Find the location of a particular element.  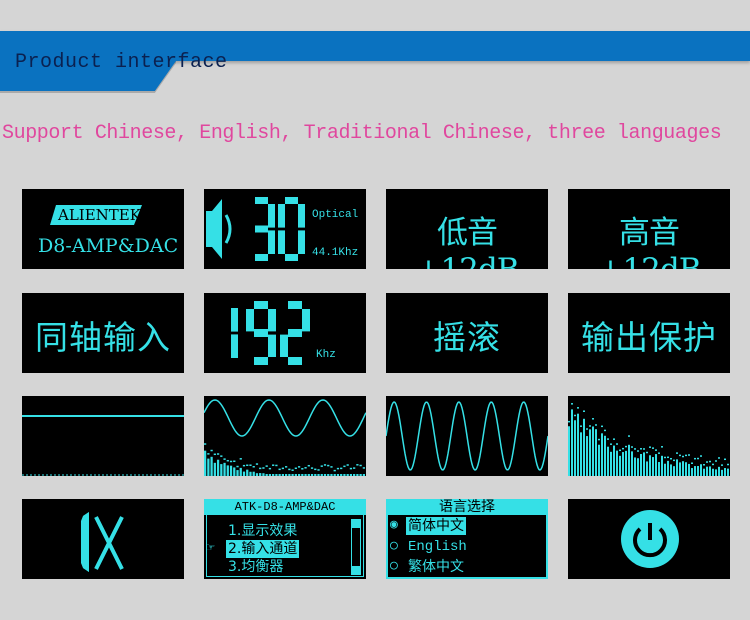

screen-bass: 低音+12dB is located at coordinates (467, 229).